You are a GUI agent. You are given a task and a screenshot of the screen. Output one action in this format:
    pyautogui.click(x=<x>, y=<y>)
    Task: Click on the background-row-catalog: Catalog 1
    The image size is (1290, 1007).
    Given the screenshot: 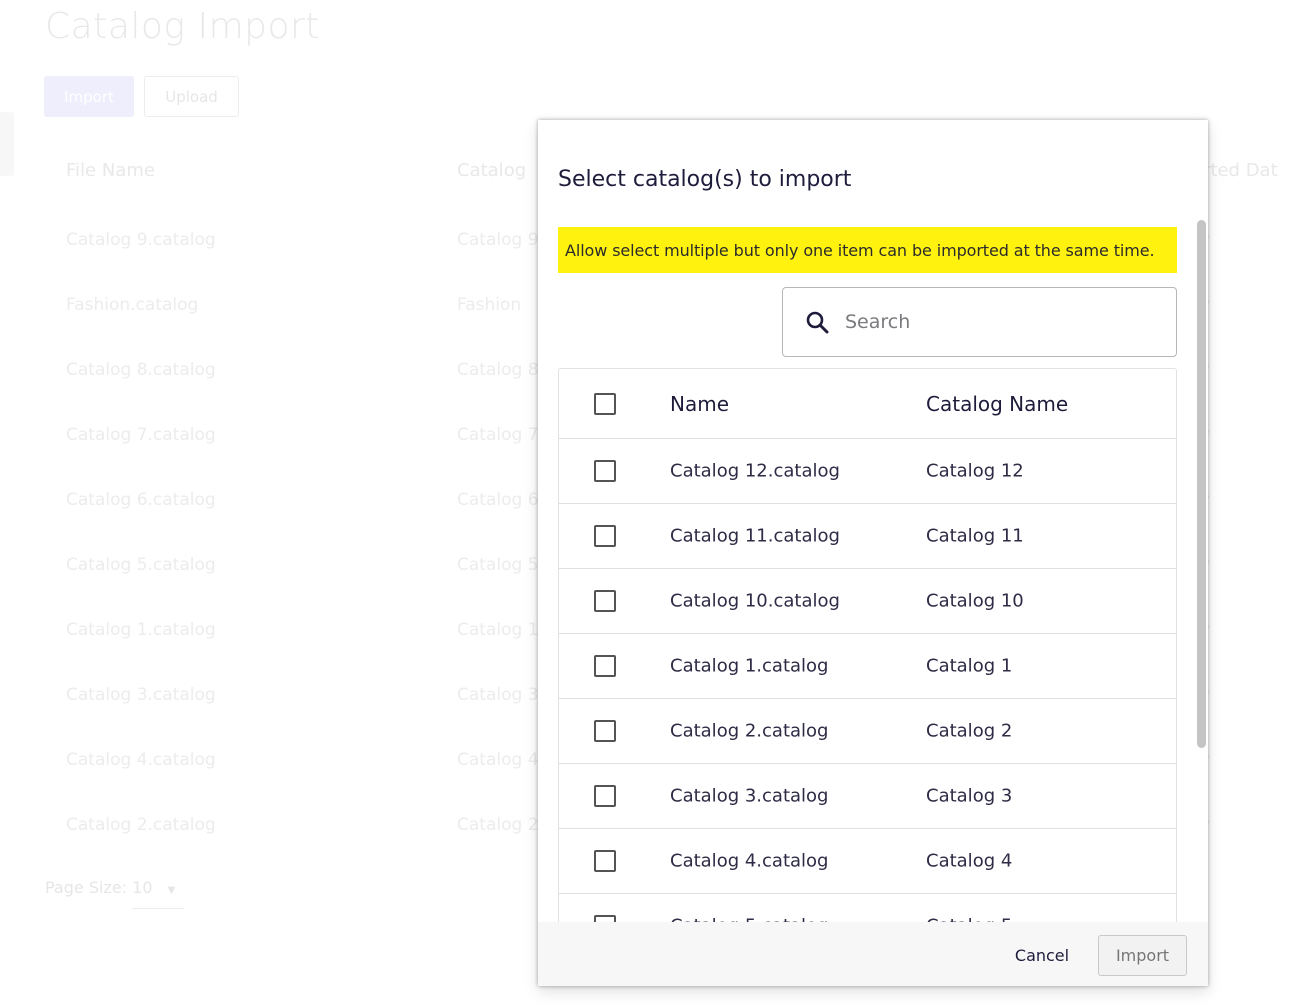 What is the action you would take?
    pyautogui.click(x=498, y=630)
    